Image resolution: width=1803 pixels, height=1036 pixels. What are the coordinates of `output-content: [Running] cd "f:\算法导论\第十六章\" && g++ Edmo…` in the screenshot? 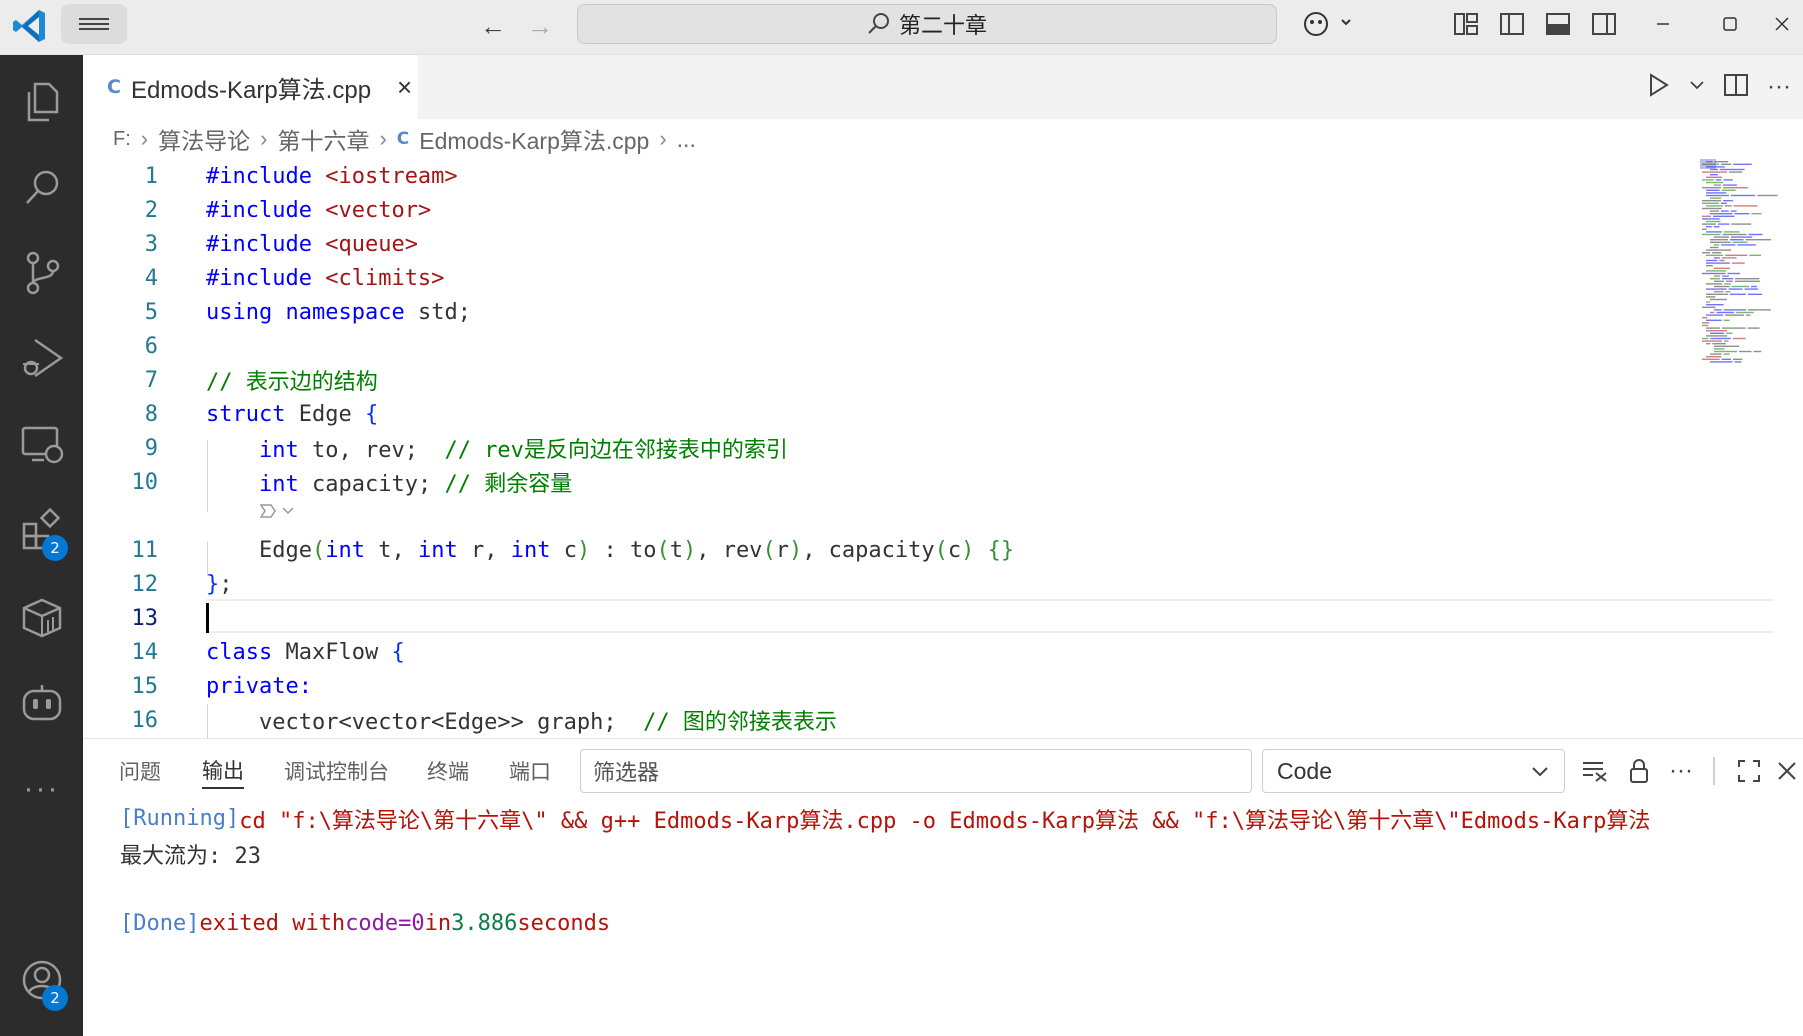 It's located at (960, 871).